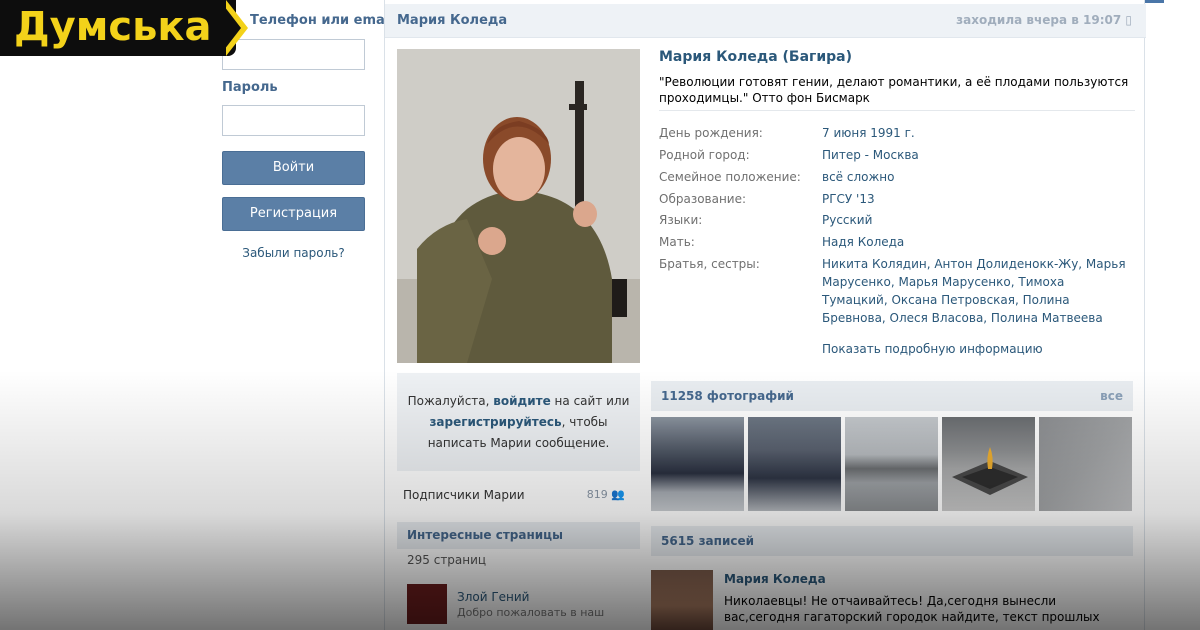 This screenshot has width=1200, height=630. I want to click on register-inline-link: зарегистрируйтесь, so click(495, 422).